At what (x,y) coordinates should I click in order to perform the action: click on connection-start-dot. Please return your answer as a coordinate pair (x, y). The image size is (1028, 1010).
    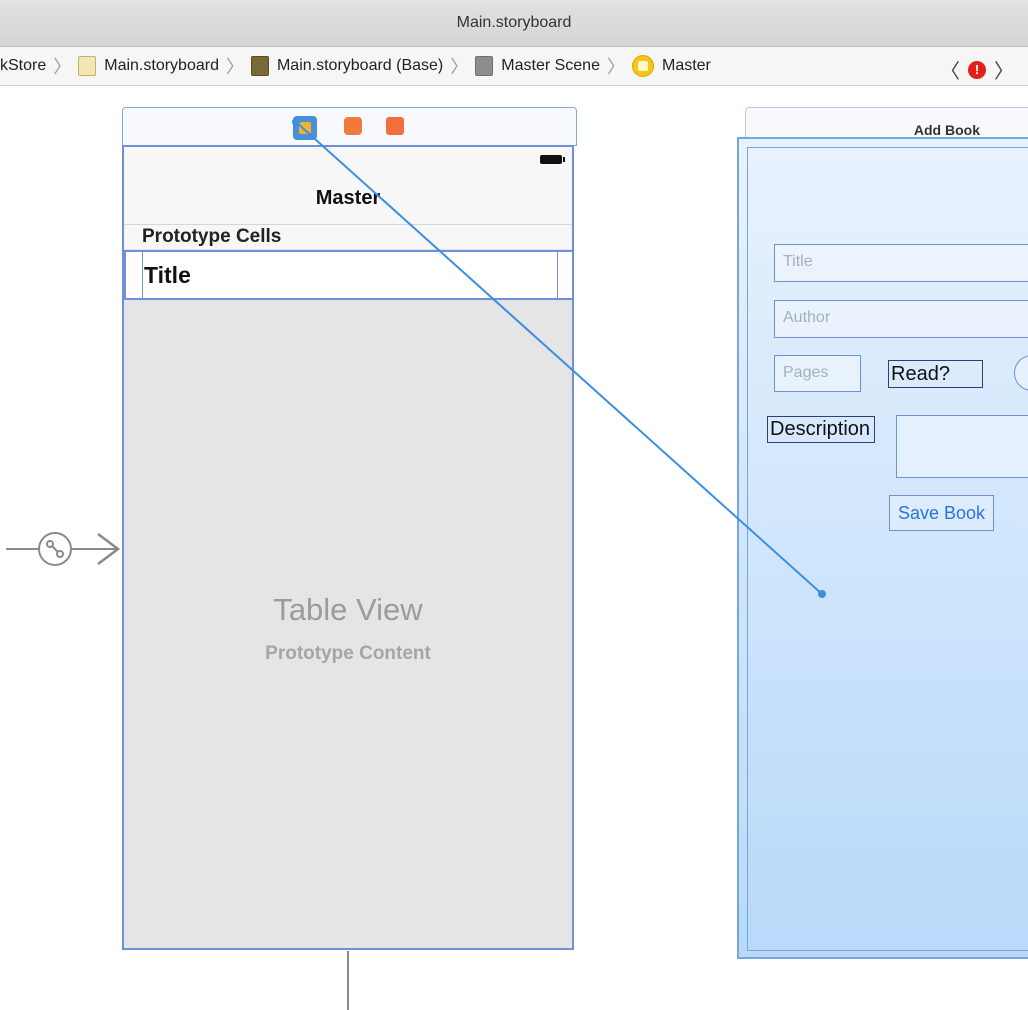
    Looking at the image, I should click on (296, 122).